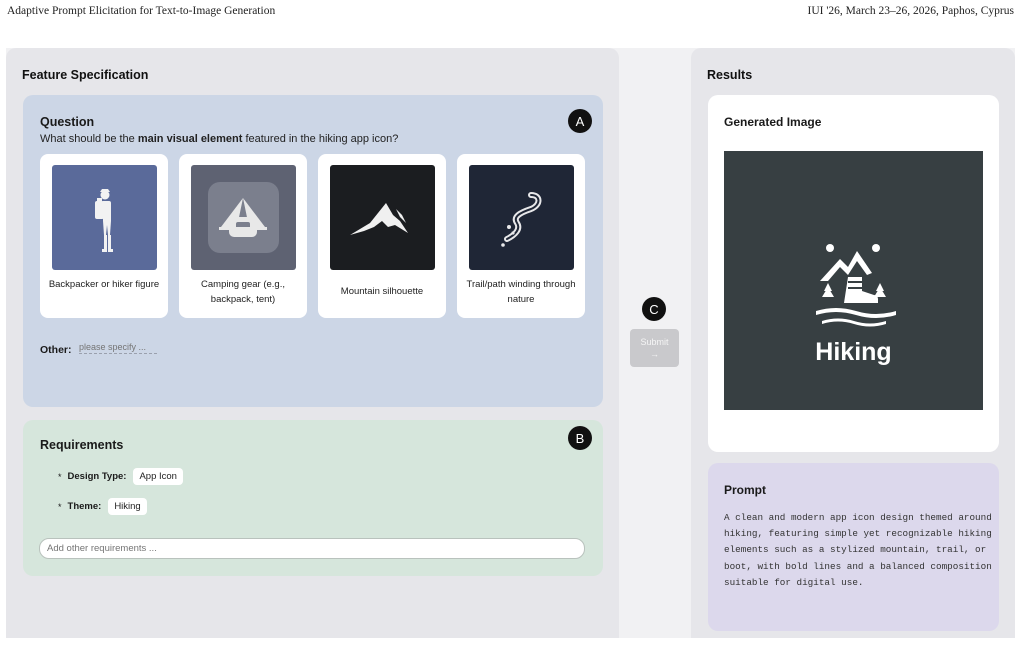  I want to click on option-label: Camping gear (e.g., backpack, tent), so click(243, 292).